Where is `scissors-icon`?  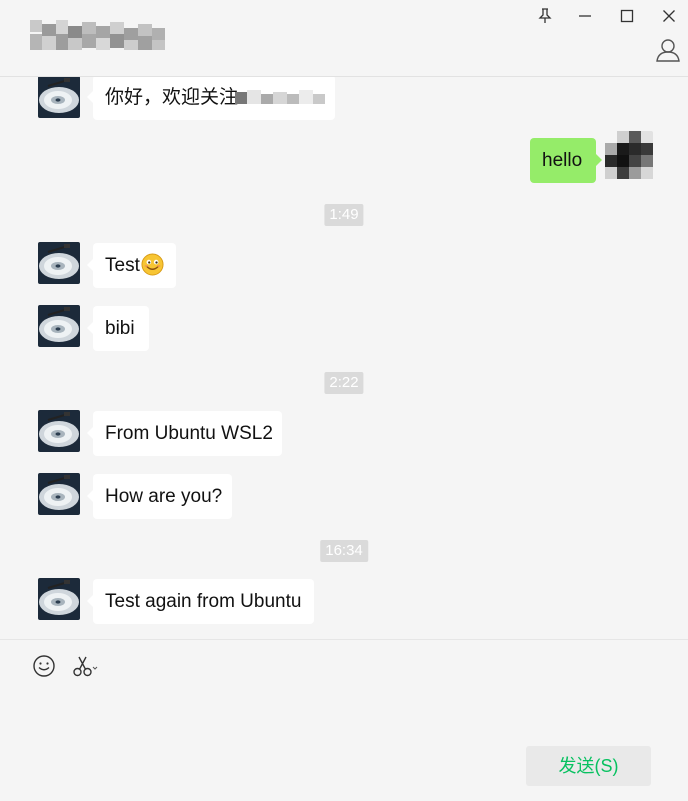 scissors-icon is located at coordinates (85, 666).